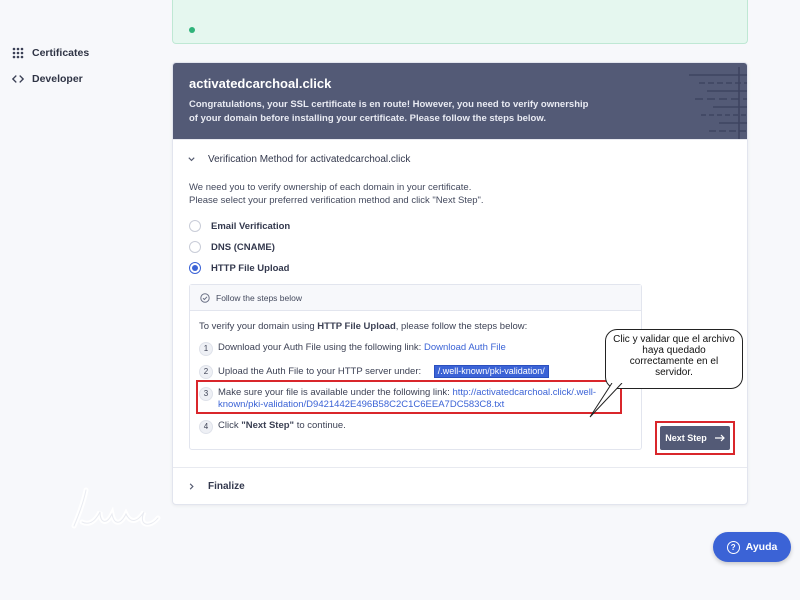 This screenshot has width=800, height=600. Describe the element at coordinates (258, 326) in the screenshot. I see `steps-intro-text: To verify your domain using` at that location.